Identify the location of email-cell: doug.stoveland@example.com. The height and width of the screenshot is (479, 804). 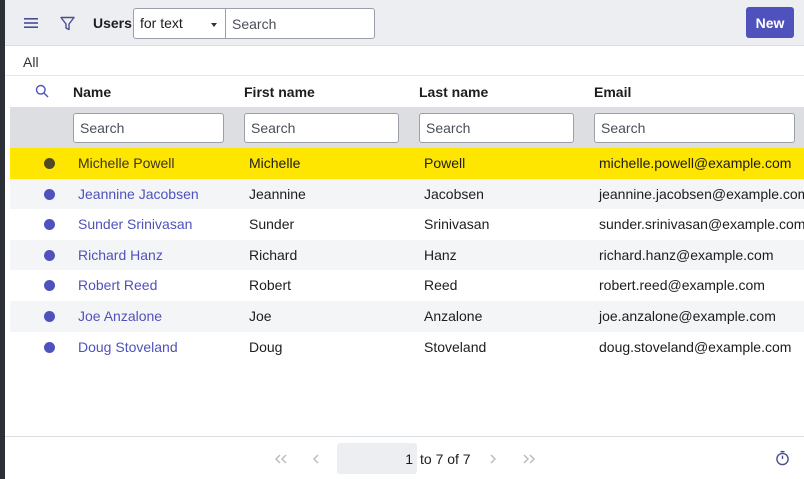
(695, 346).